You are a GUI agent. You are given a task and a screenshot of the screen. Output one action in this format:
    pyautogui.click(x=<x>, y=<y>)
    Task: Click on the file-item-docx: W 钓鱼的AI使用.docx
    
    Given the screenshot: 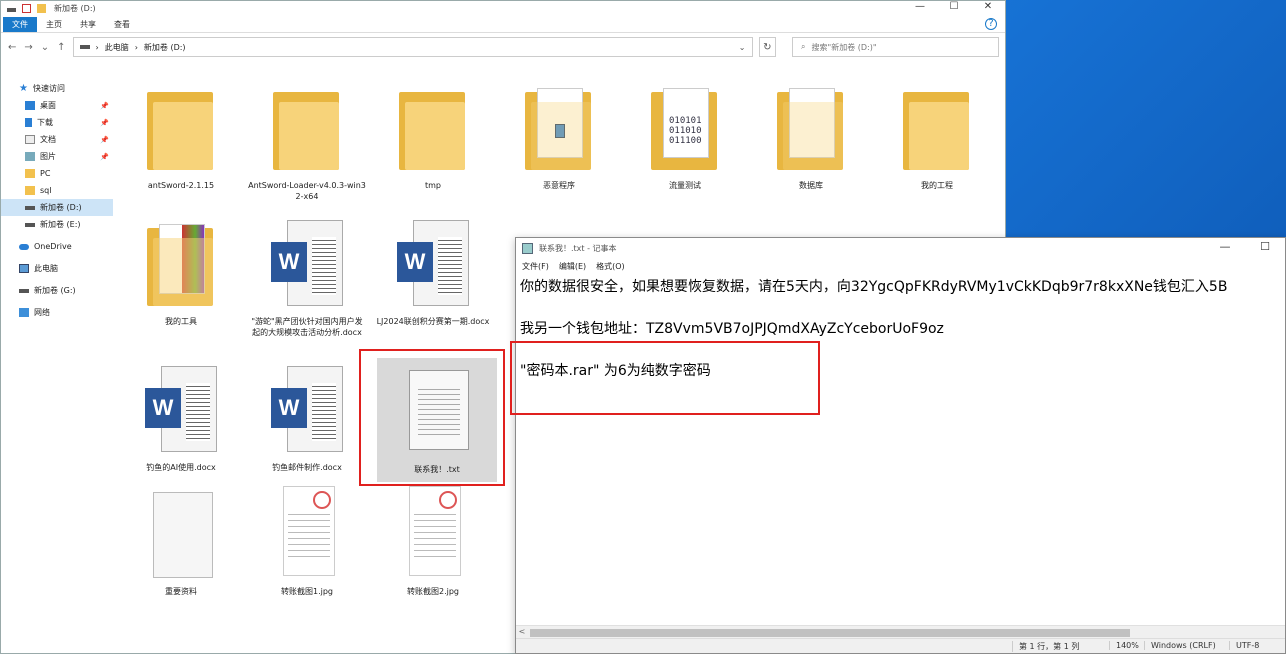 What is the action you would take?
    pyautogui.click(x=181, y=424)
    